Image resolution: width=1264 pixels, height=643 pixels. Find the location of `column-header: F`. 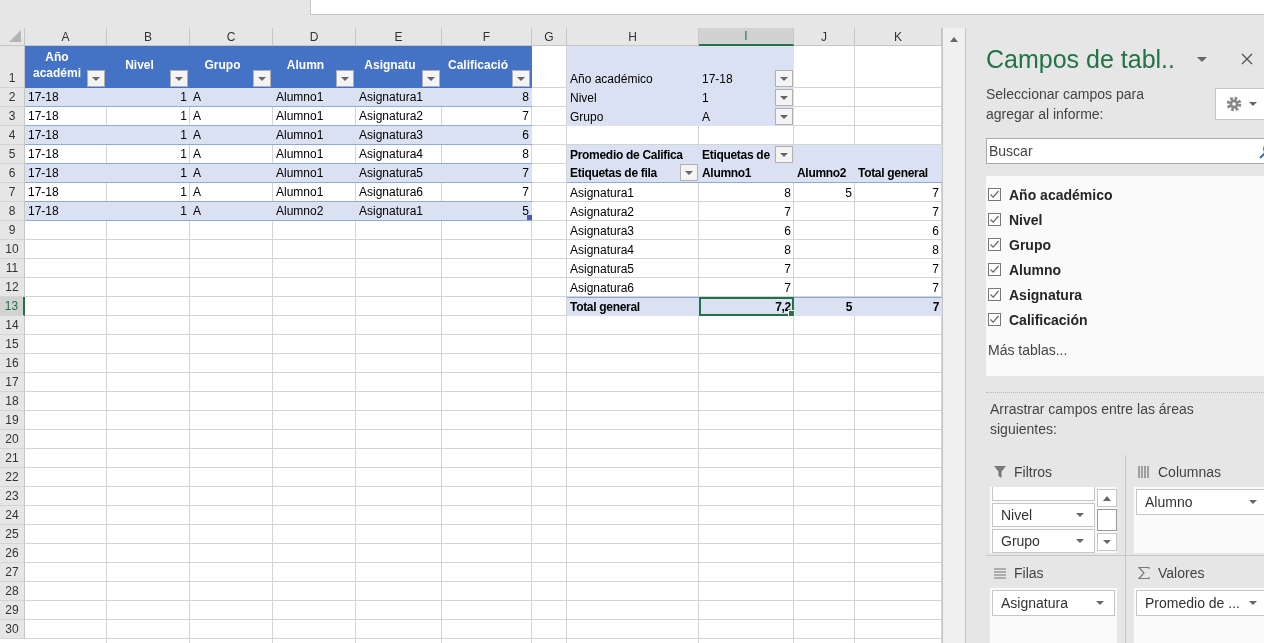

column-header: F is located at coordinates (487, 37).